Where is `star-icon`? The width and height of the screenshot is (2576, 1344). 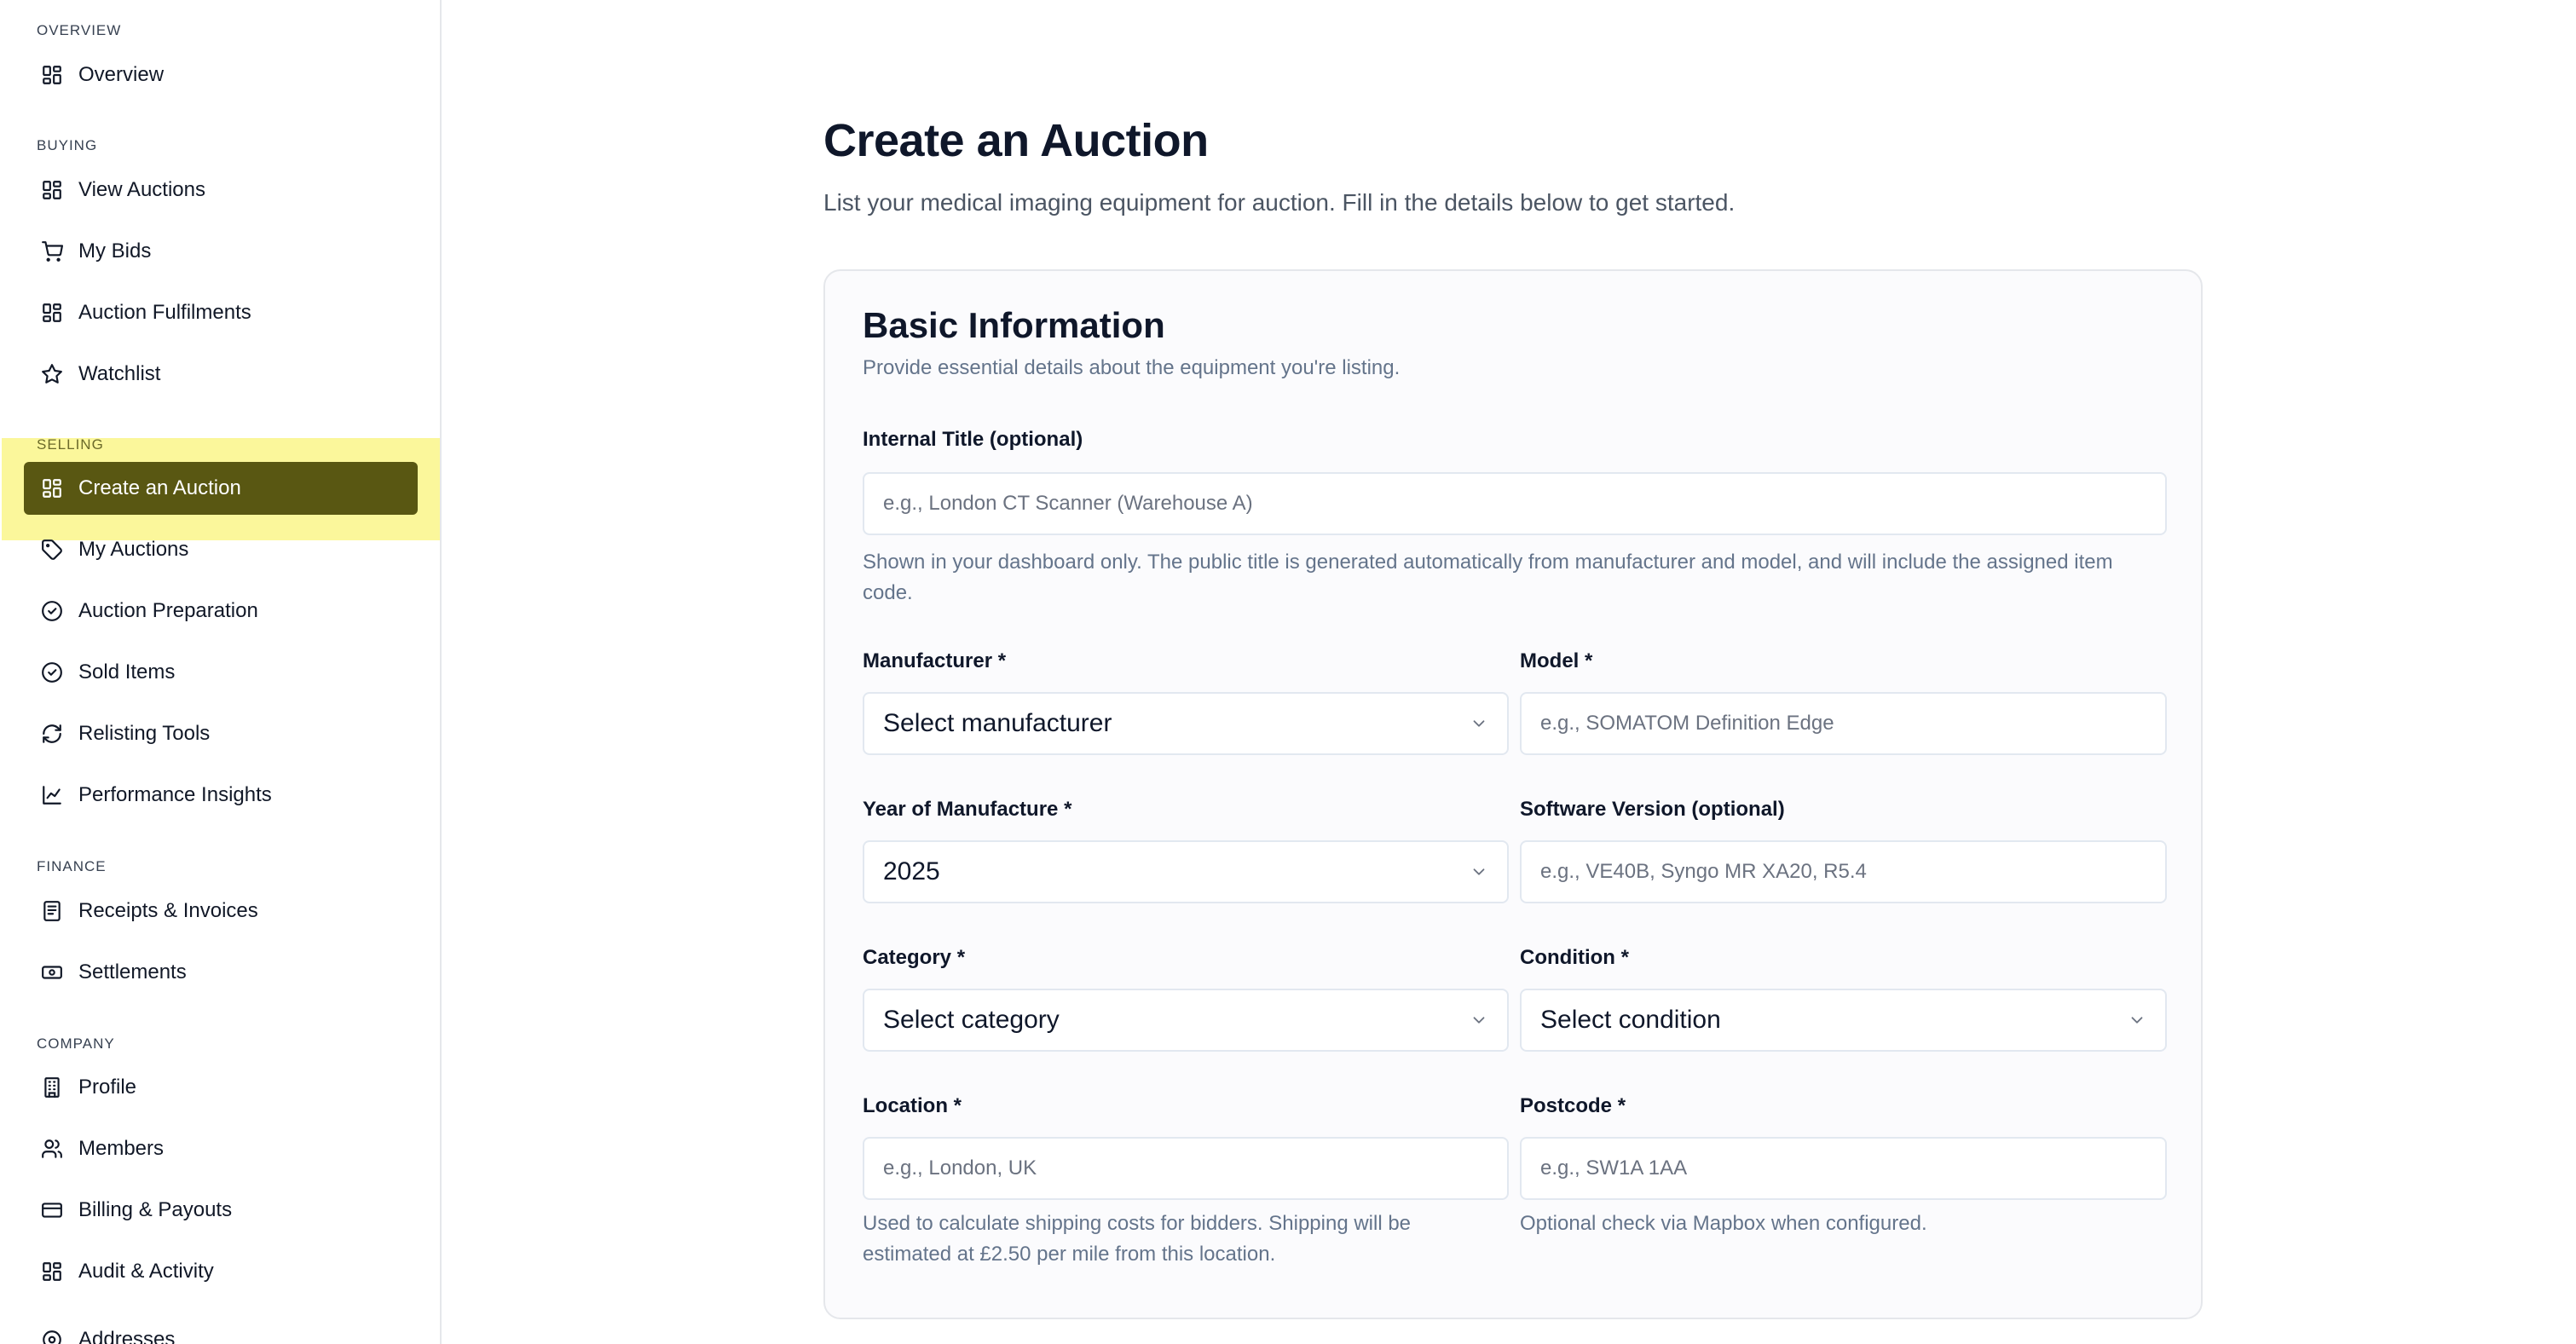
star-icon is located at coordinates (52, 374).